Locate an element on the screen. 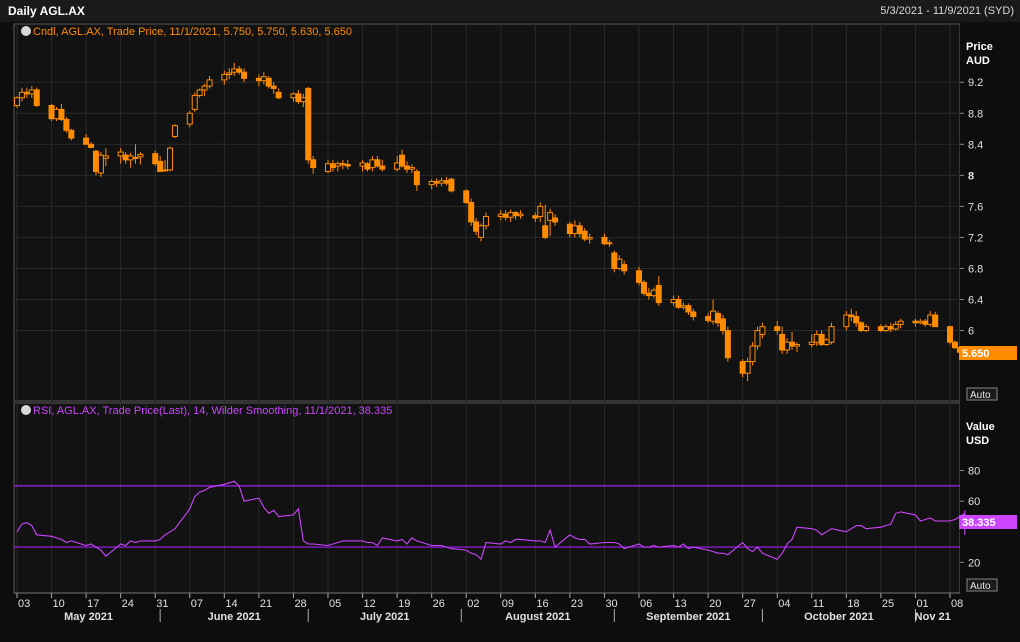 The width and height of the screenshot is (1020, 642). rsi-auto-label: Auto is located at coordinates (980, 586).